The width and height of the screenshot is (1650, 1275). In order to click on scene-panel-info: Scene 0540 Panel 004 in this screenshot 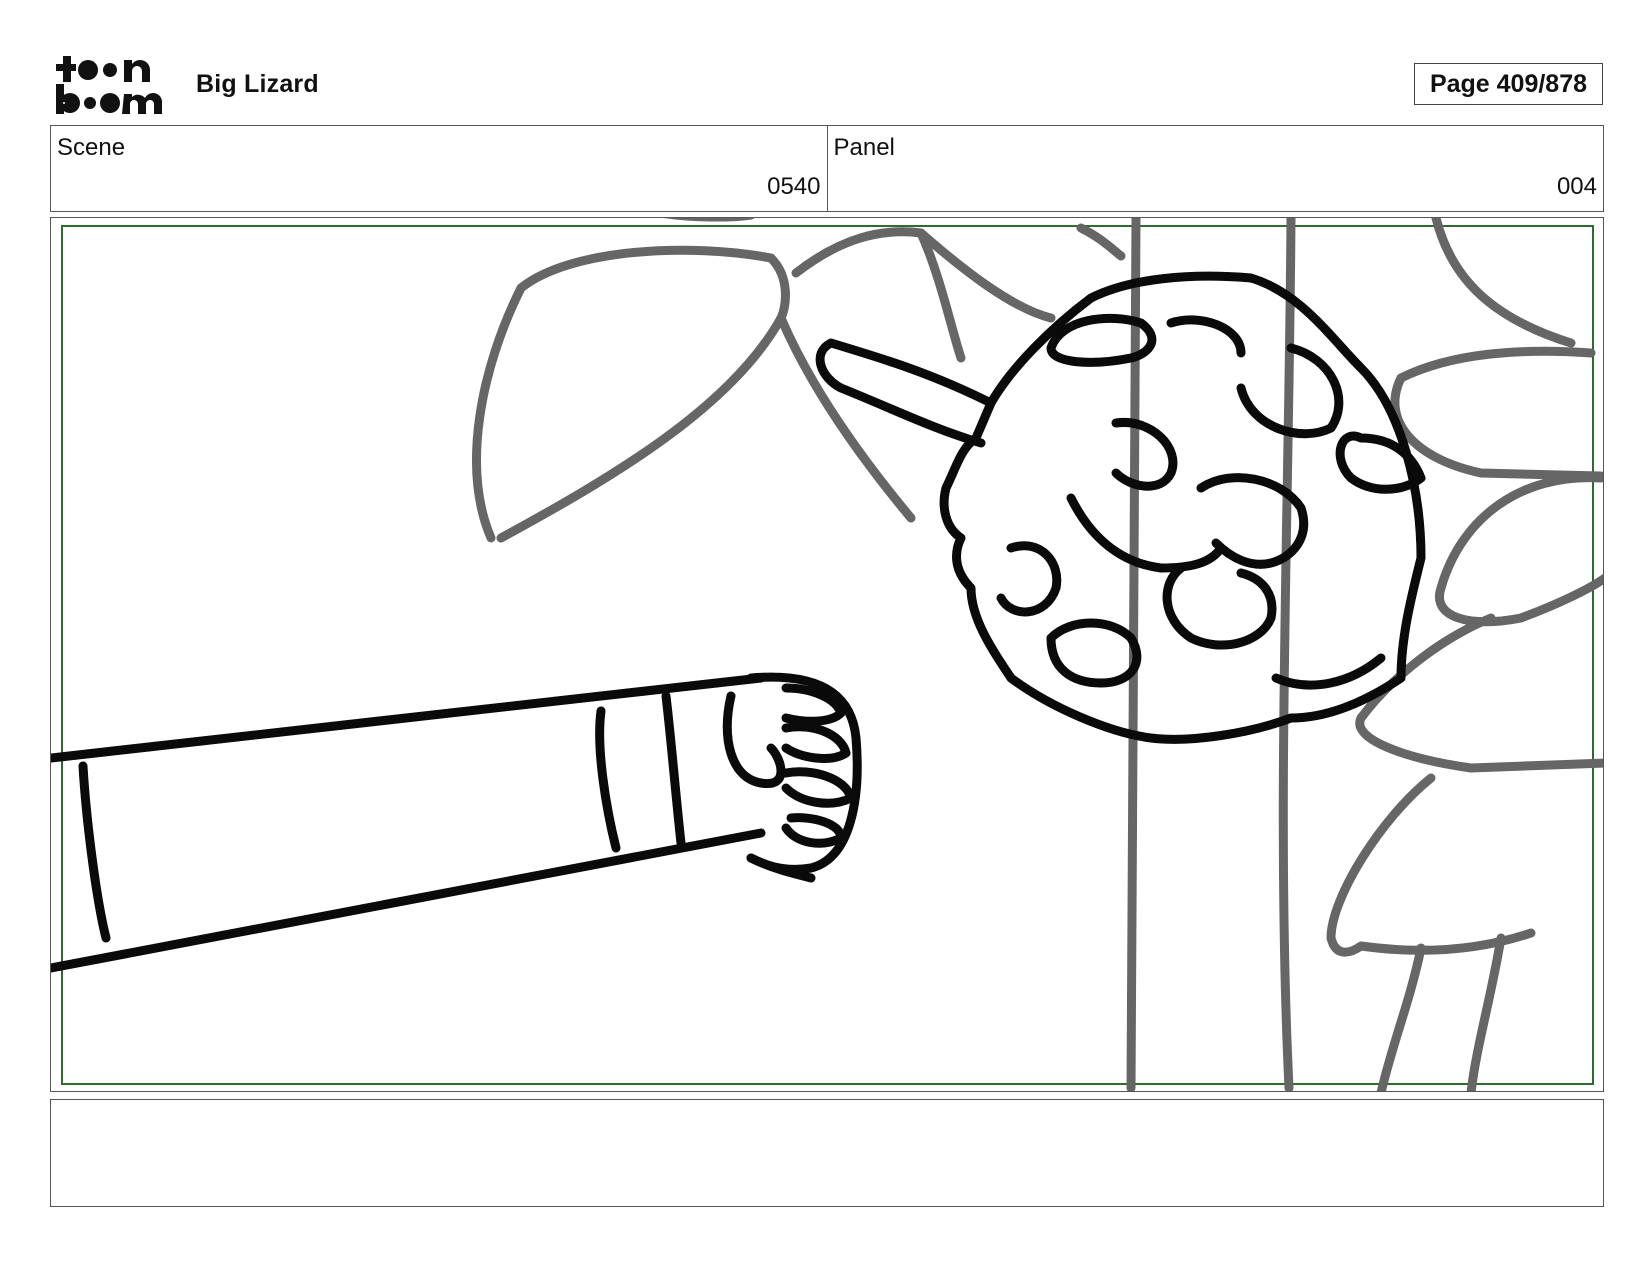, I will do `click(827, 168)`.